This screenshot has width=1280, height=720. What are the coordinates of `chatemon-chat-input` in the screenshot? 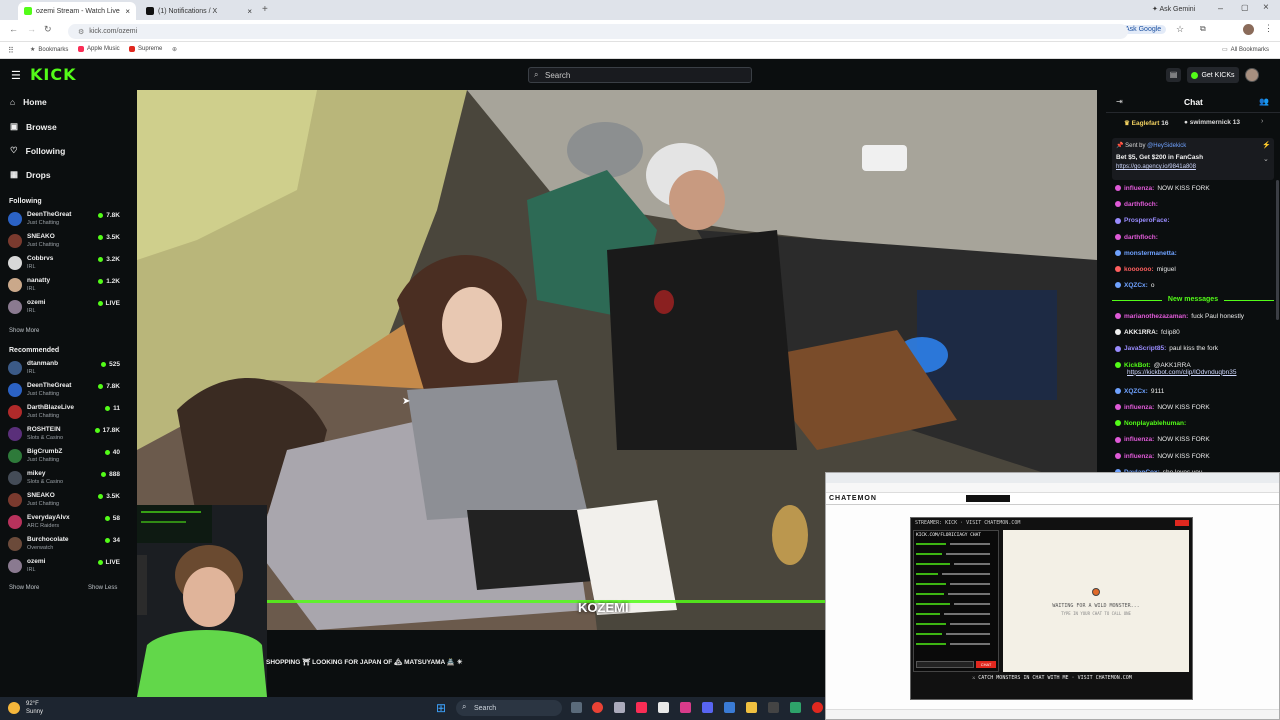 It's located at (945, 664).